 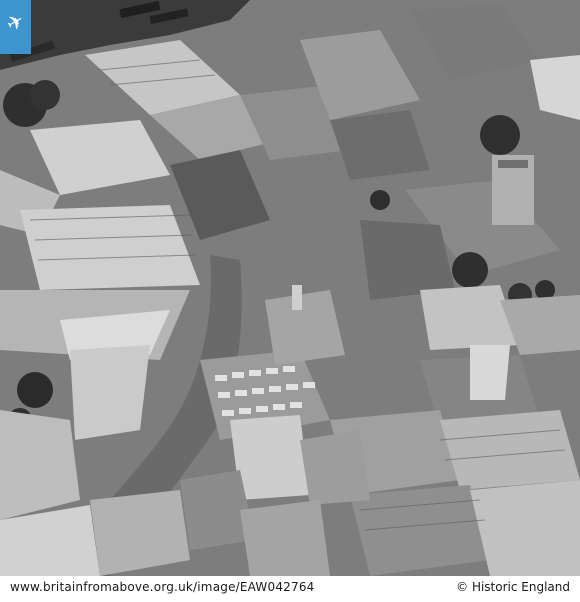 I want to click on copyright-credit: © Historic England, so click(x=513, y=587).